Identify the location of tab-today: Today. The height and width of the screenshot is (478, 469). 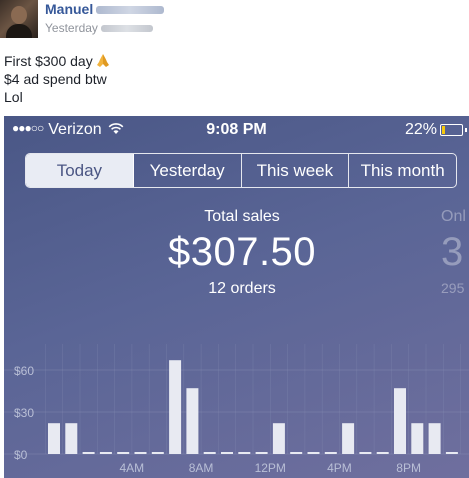
(80, 170).